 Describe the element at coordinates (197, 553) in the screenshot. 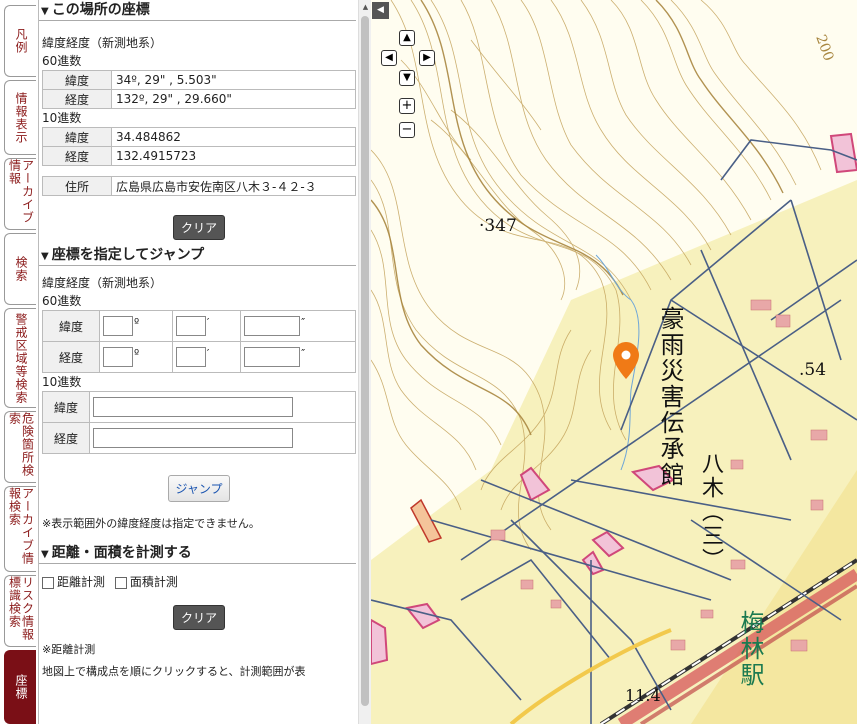

I see `section-title-measure: ▼ 距離・面積を計測する` at that location.